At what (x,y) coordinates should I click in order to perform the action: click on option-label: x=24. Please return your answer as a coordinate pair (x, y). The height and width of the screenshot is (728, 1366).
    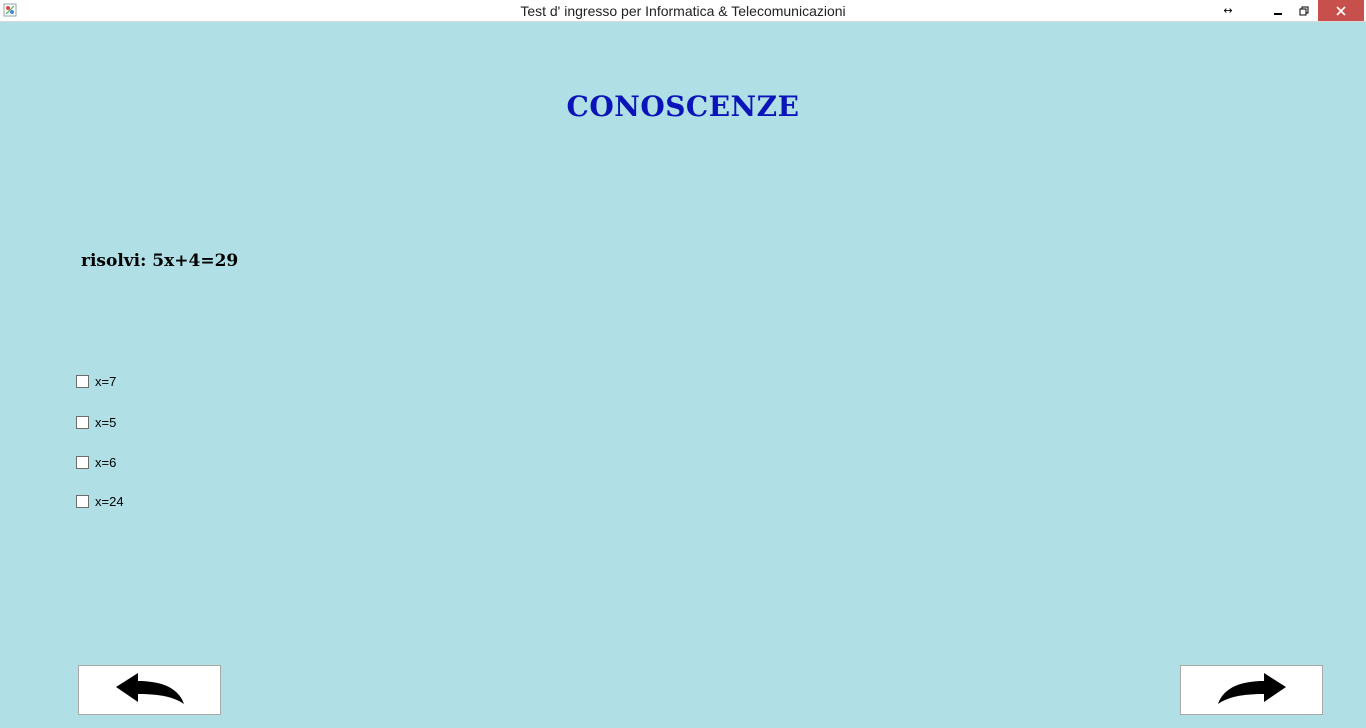
    Looking at the image, I should click on (109, 501).